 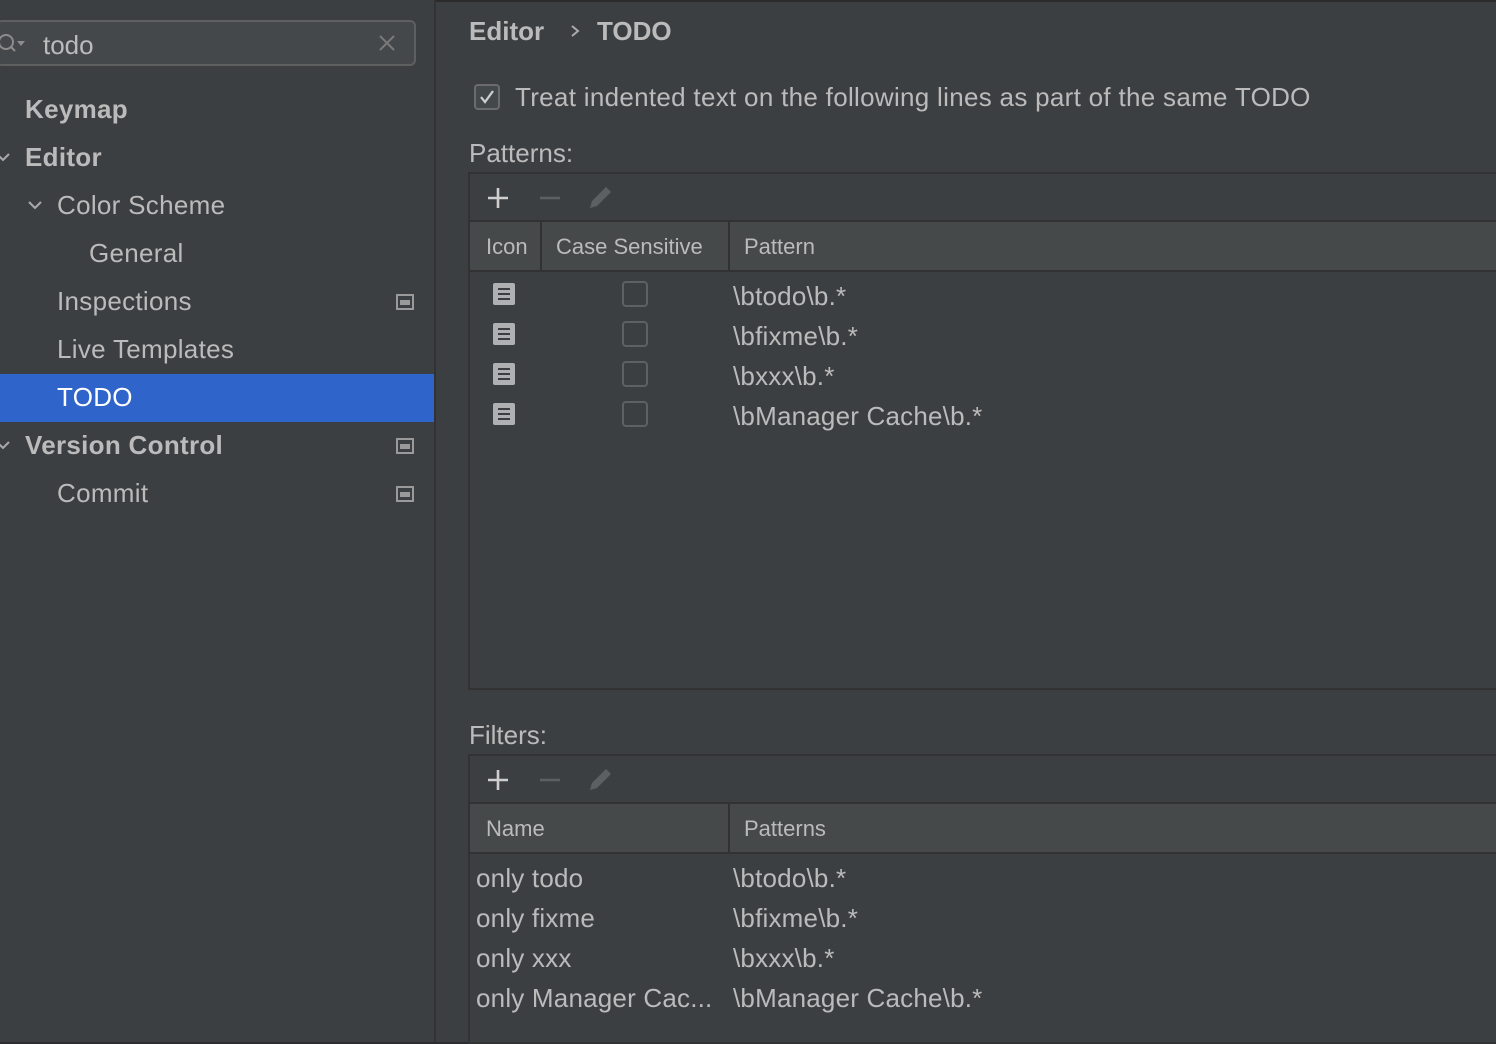 I want to click on search-field: todo, so click(x=208, y=43).